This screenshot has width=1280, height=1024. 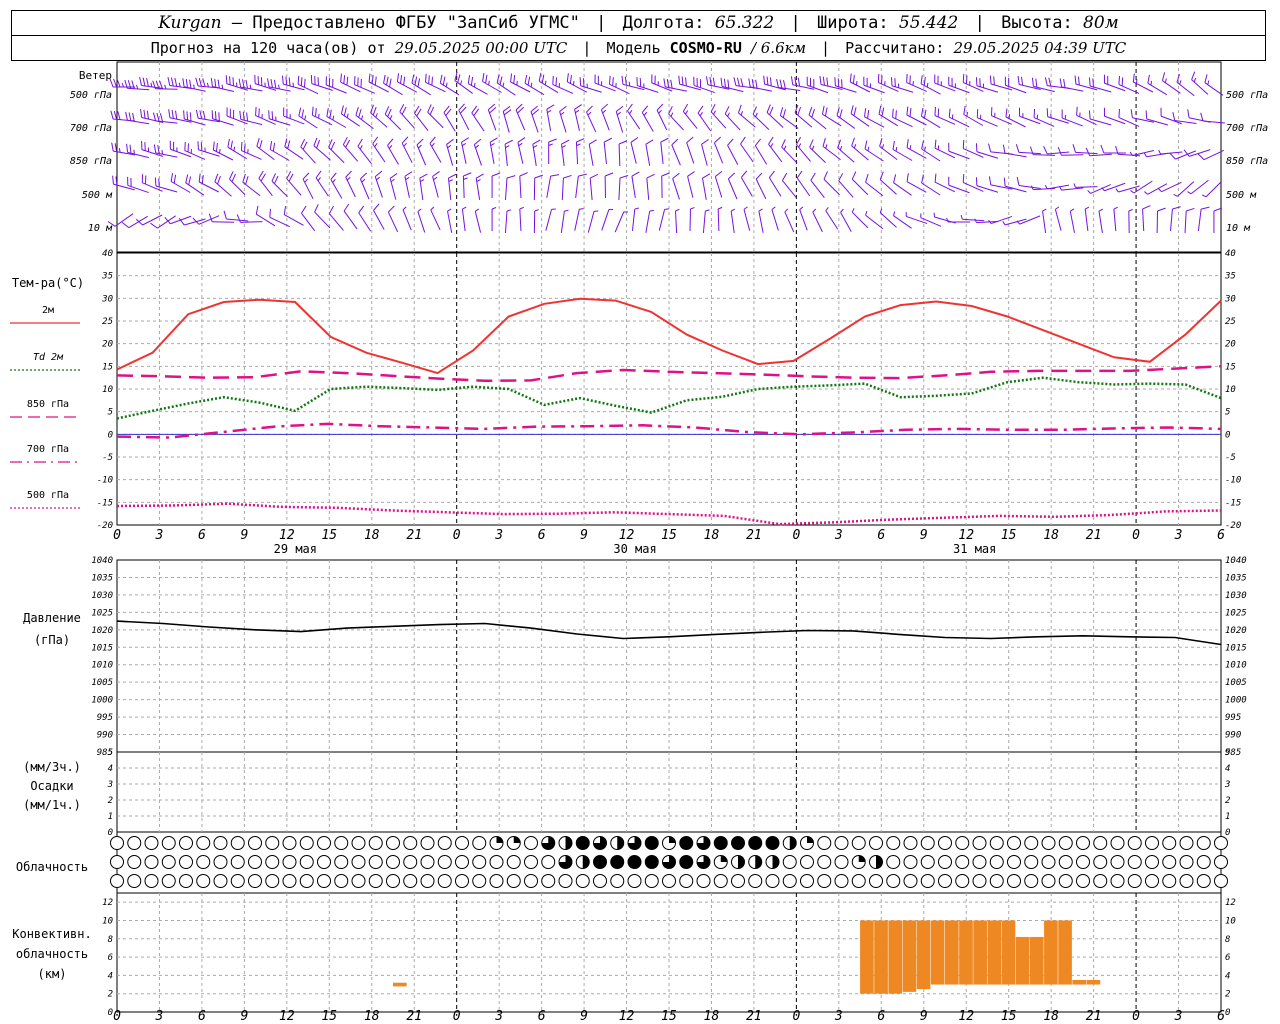 What do you see at coordinates (107, 921) in the screenshot?
I see `conv-ytick-left: 10` at bounding box center [107, 921].